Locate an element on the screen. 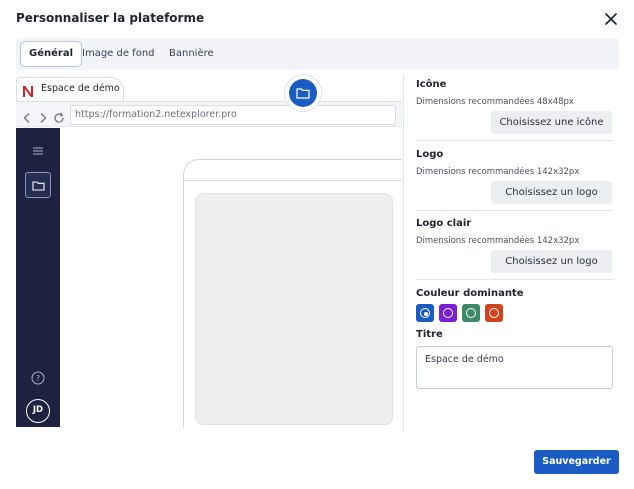 The width and height of the screenshot is (634, 489). color-swatch-orange is located at coordinates (494, 313).